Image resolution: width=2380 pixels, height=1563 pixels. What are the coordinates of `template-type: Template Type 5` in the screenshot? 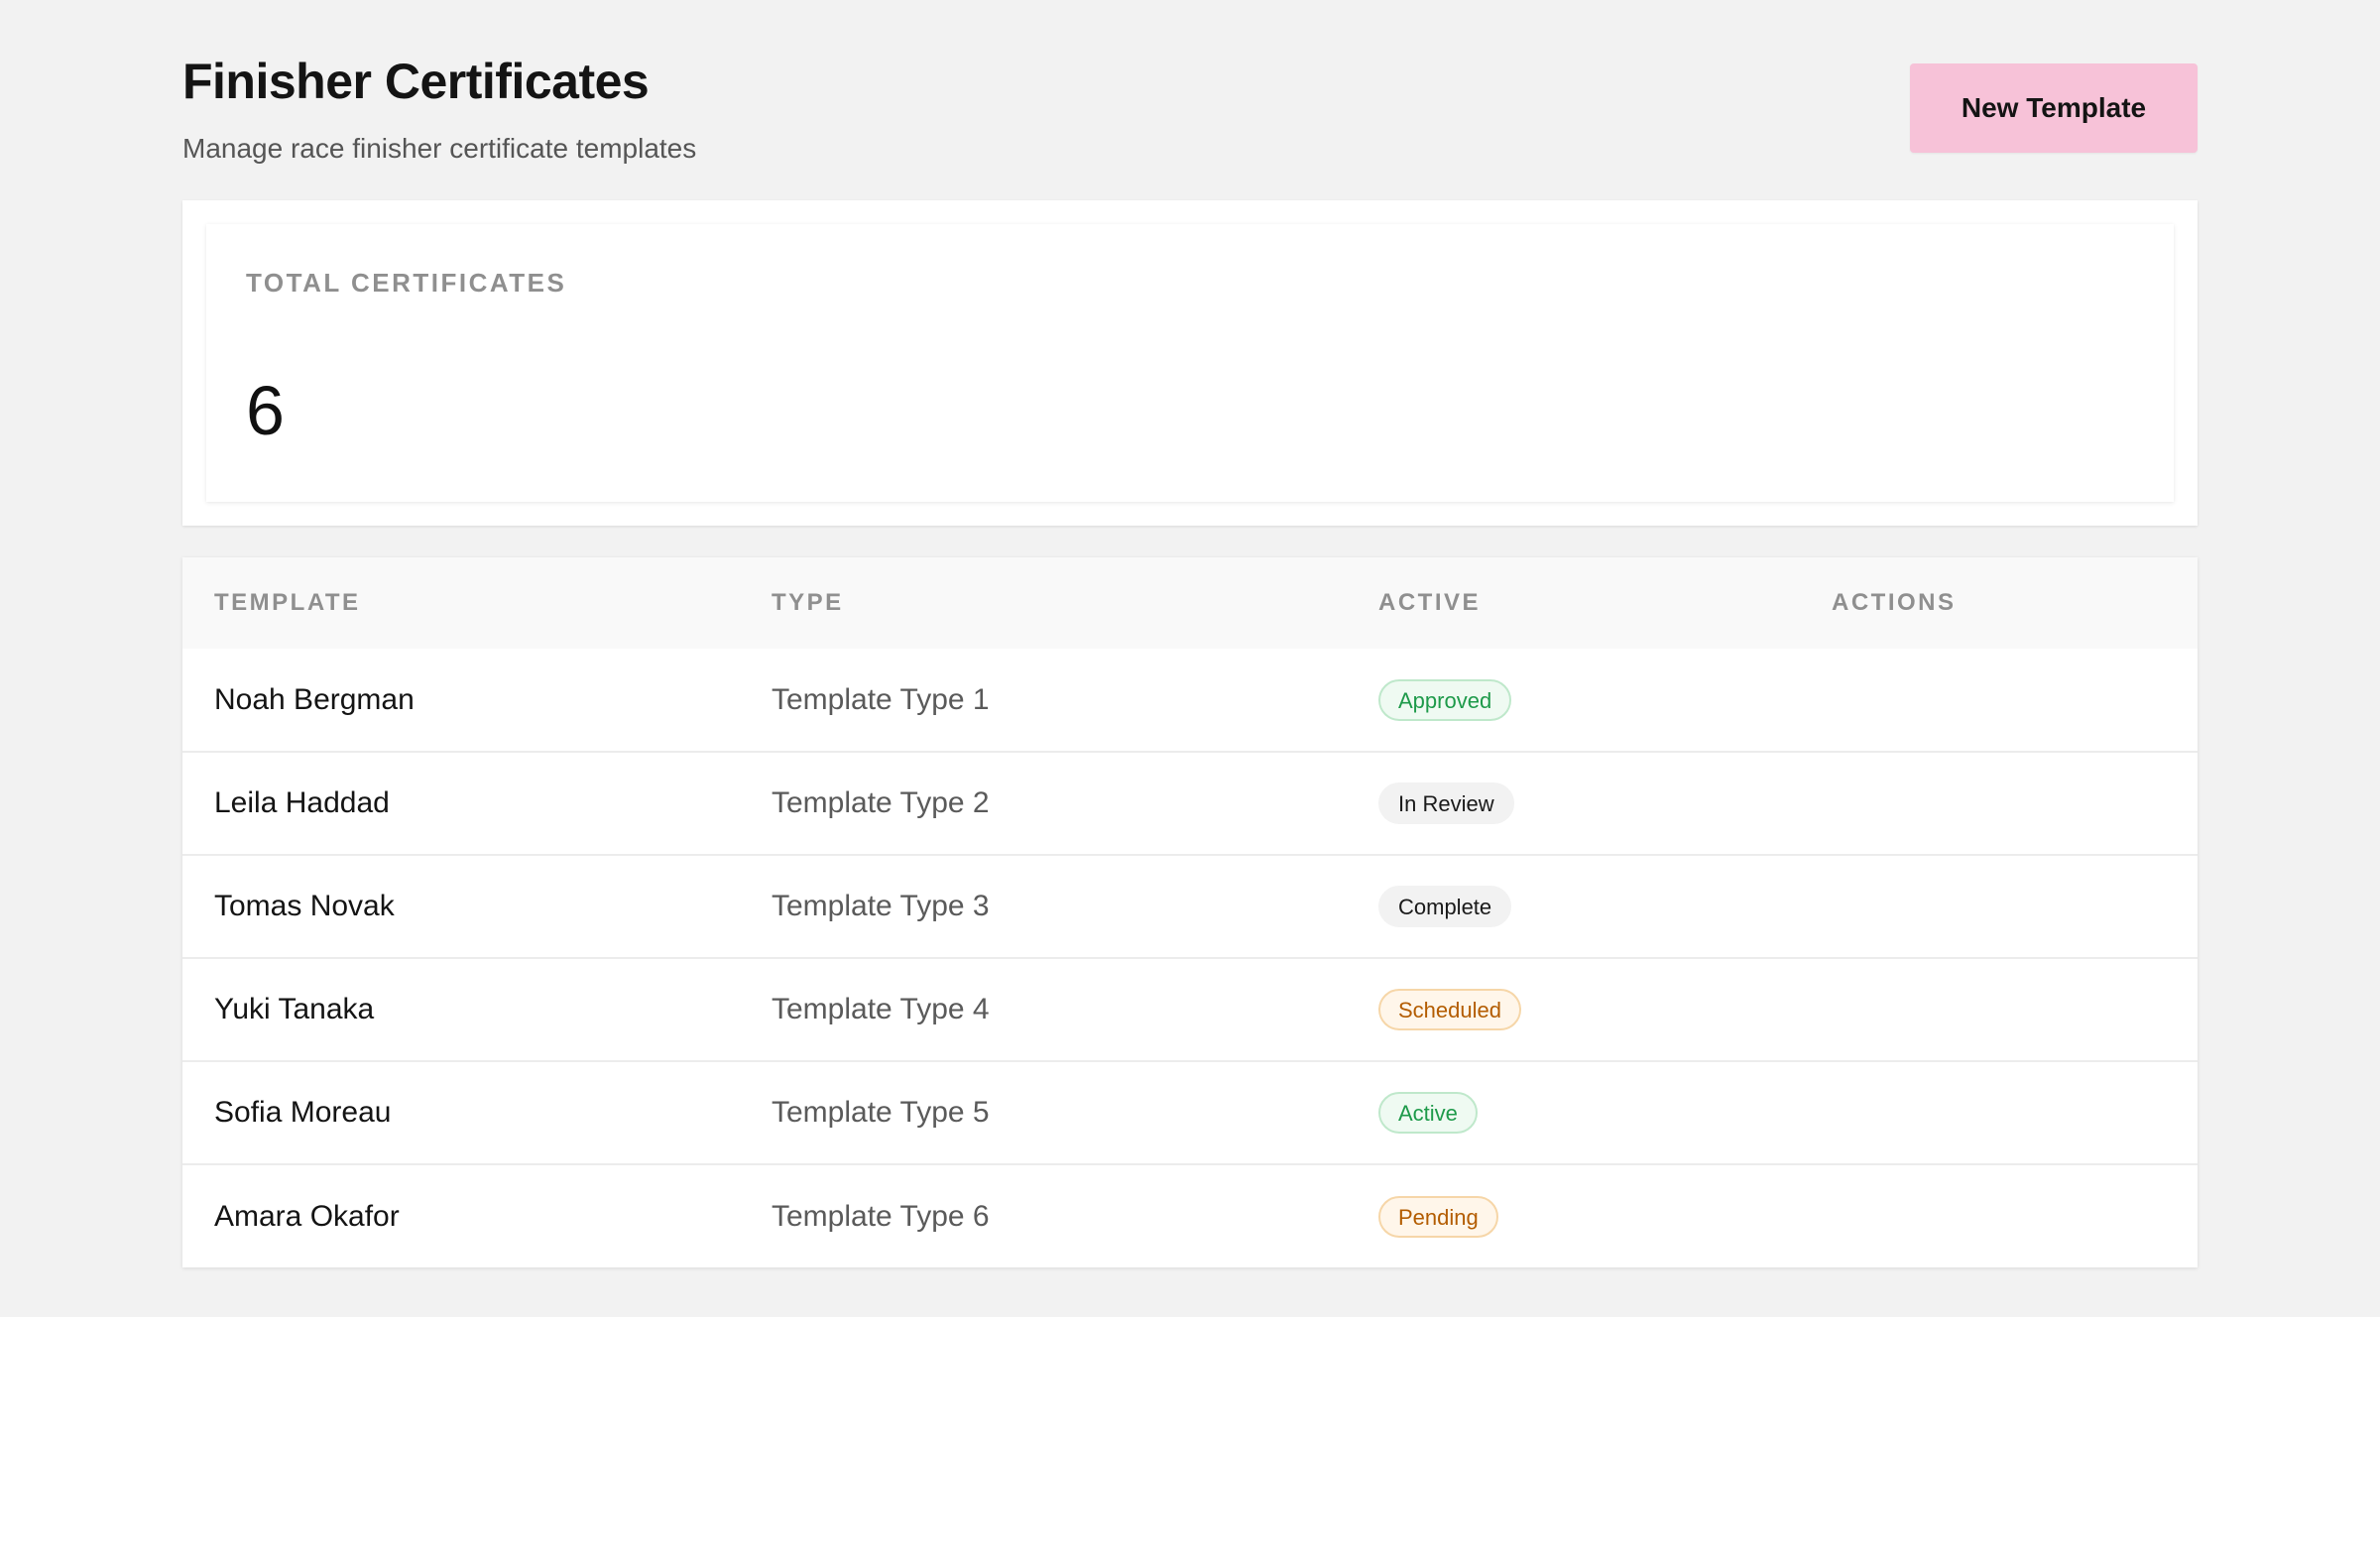 It's located at (881, 1112).